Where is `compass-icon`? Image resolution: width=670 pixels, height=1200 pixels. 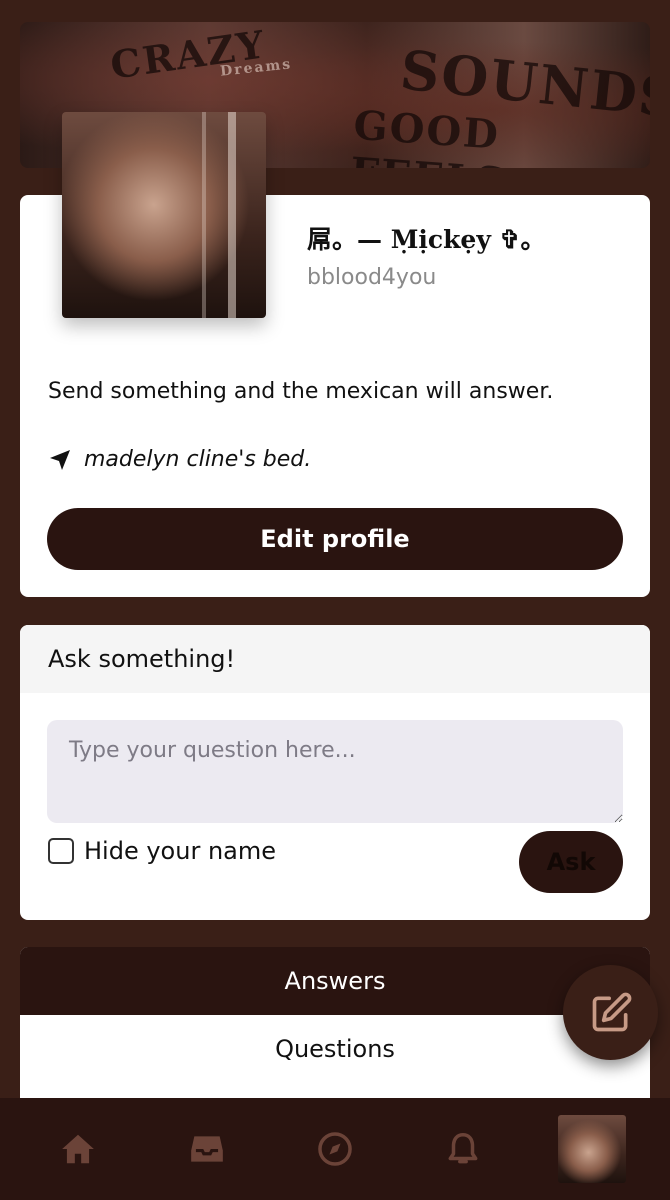
compass-icon is located at coordinates (335, 1149).